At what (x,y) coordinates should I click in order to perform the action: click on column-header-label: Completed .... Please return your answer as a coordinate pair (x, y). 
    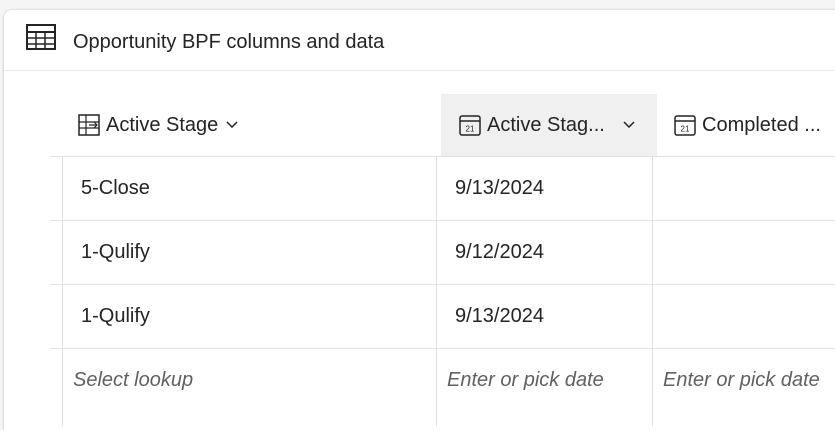
    Looking at the image, I should click on (761, 124).